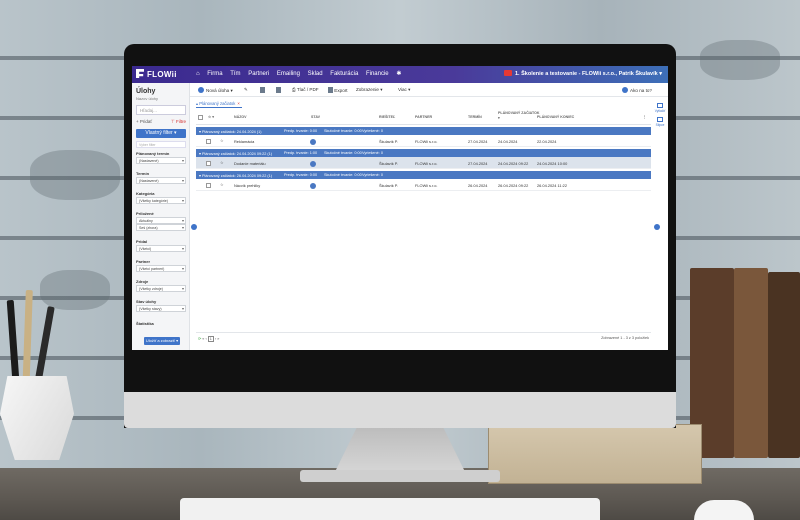 The height and width of the screenshot is (520, 800). I want to click on cell-planned-end: 22.04.2024, so click(547, 141).